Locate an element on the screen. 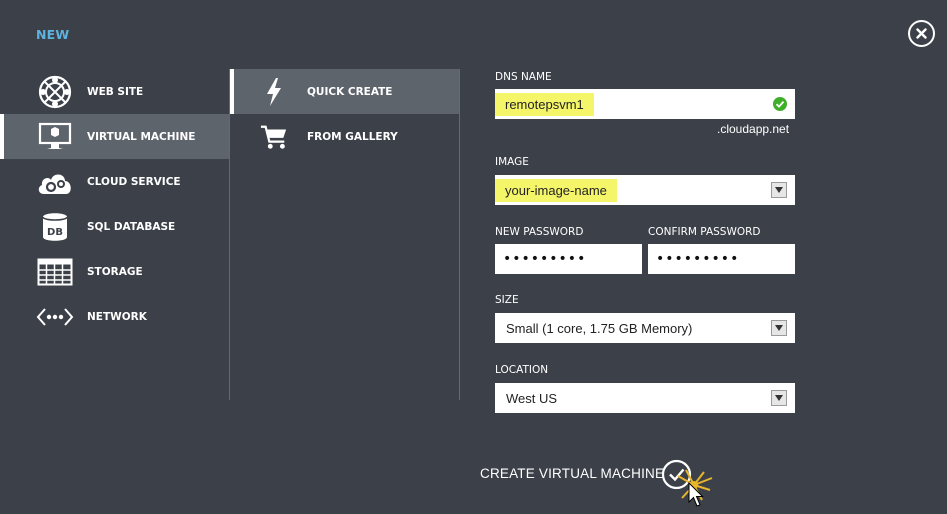 This screenshot has height=514, width=947. category-cloud-service: CLOUD SERVICE is located at coordinates (114, 181).